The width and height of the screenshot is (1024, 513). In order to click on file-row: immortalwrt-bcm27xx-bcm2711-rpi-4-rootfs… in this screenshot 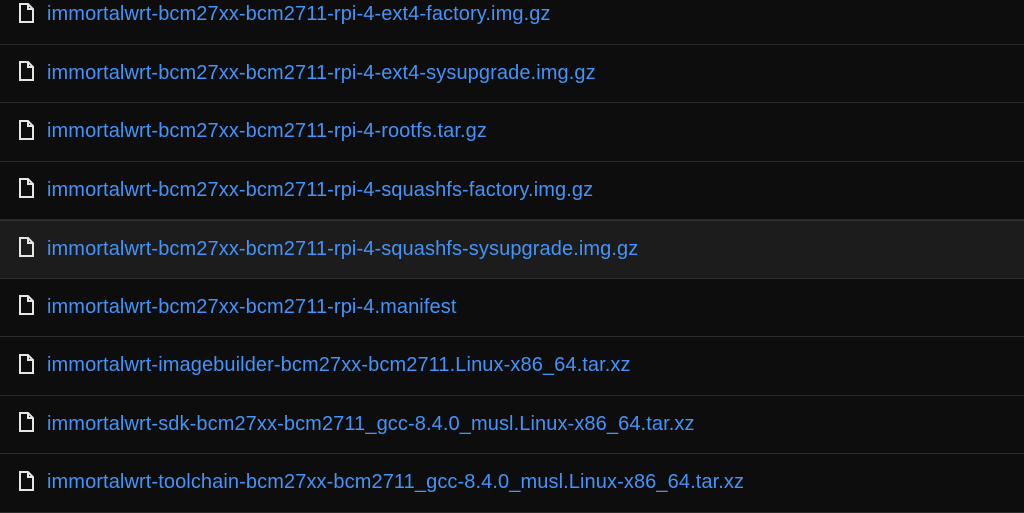, I will do `click(512, 132)`.